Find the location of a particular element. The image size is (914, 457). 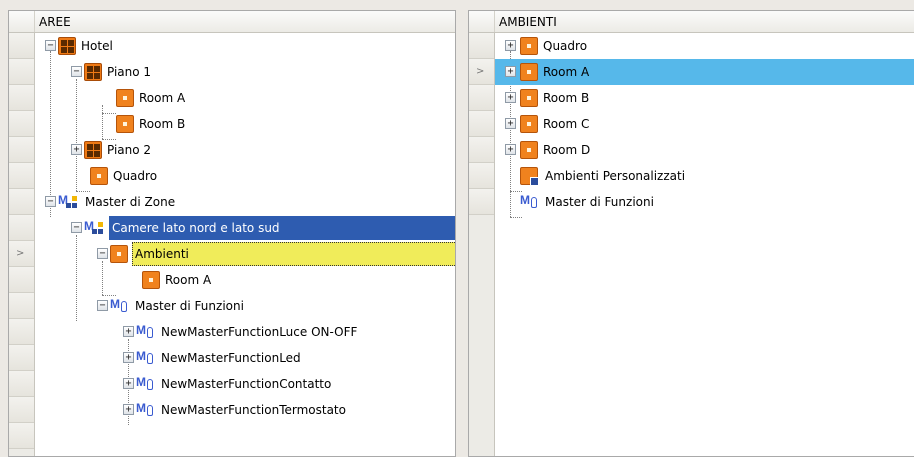

tree-node-luce-on-off: + M NewMasterFunctionLuce ON-OFF is located at coordinates (245, 332).